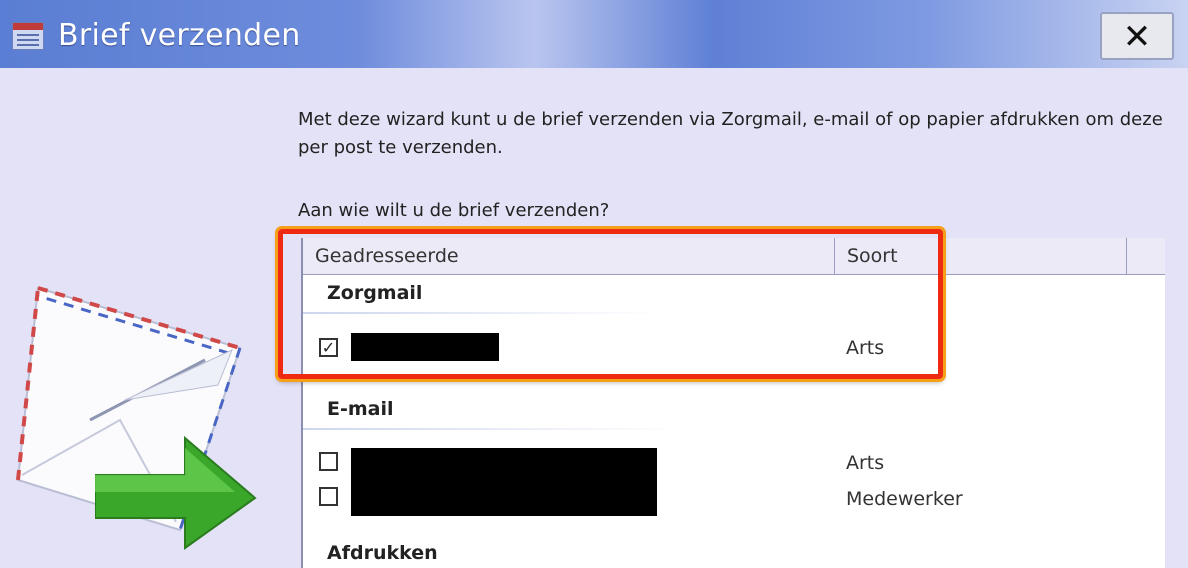 The width and height of the screenshot is (1188, 568). Describe the element at coordinates (865, 463) in the screenshot. I see `recipient-type: Arts` at that location.